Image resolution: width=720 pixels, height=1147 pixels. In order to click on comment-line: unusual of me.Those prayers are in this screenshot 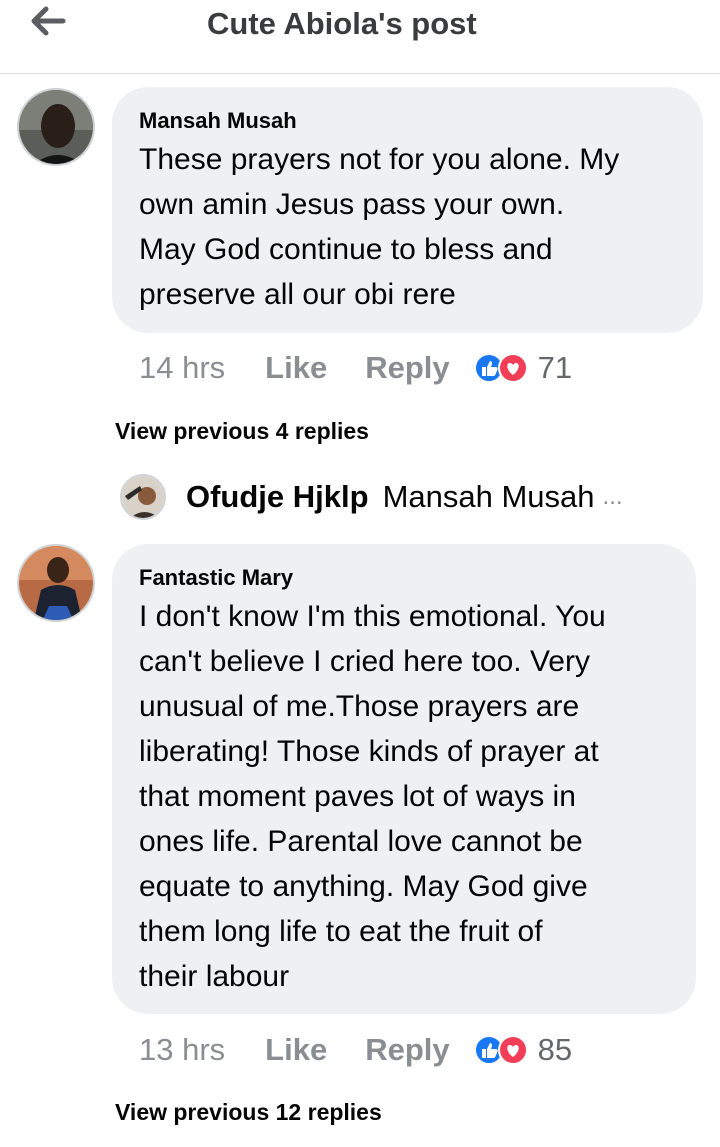, I will do `click(359, 706)`.